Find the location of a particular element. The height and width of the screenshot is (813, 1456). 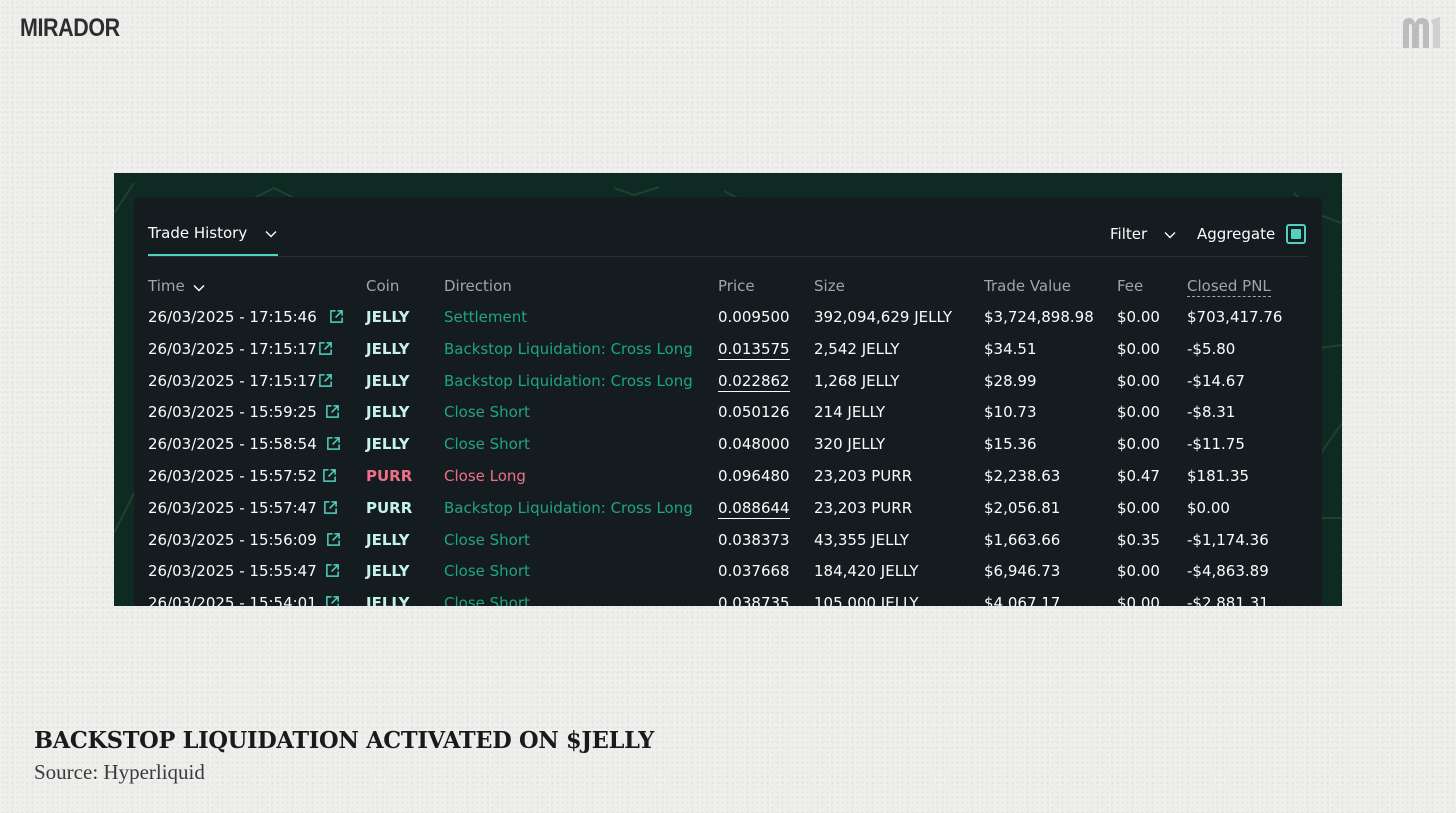

column-header-time: Time is located at coordinates (166, 286).